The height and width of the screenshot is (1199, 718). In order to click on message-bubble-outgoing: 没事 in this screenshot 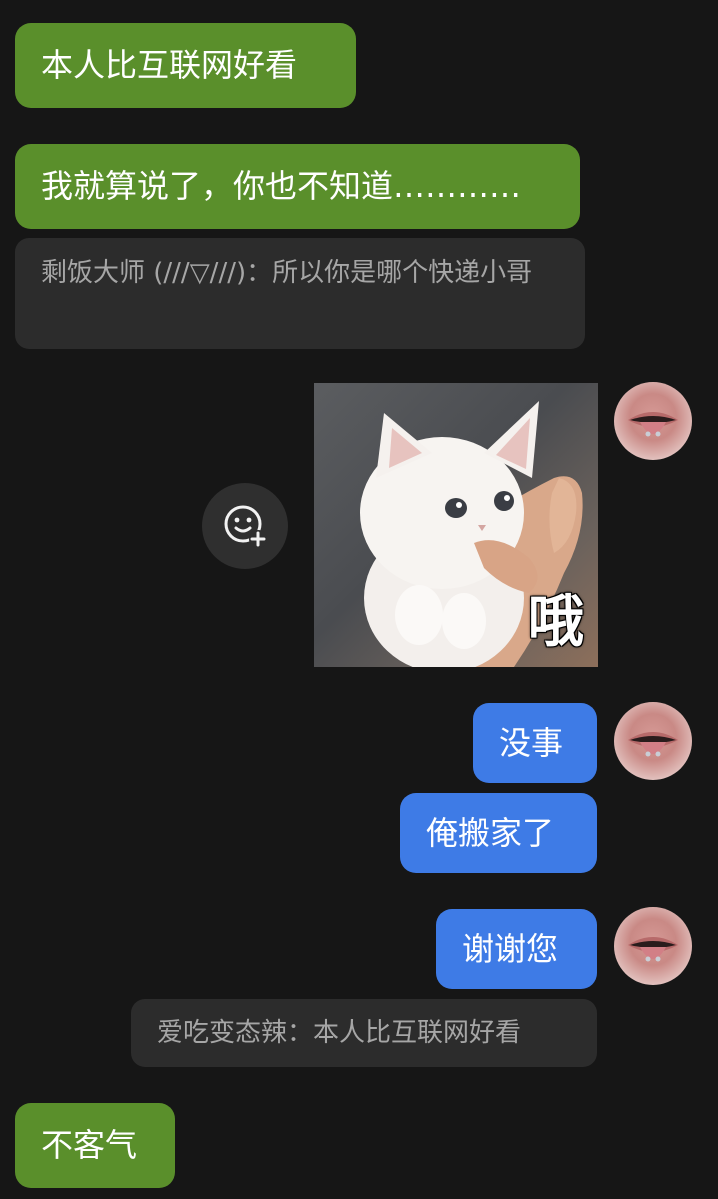, I will do `click(535, 743)`.